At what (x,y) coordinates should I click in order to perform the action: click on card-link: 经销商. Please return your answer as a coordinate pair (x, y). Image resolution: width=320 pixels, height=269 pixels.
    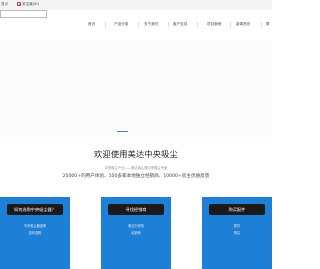
    Looking at the image, I should click on (136, 232).